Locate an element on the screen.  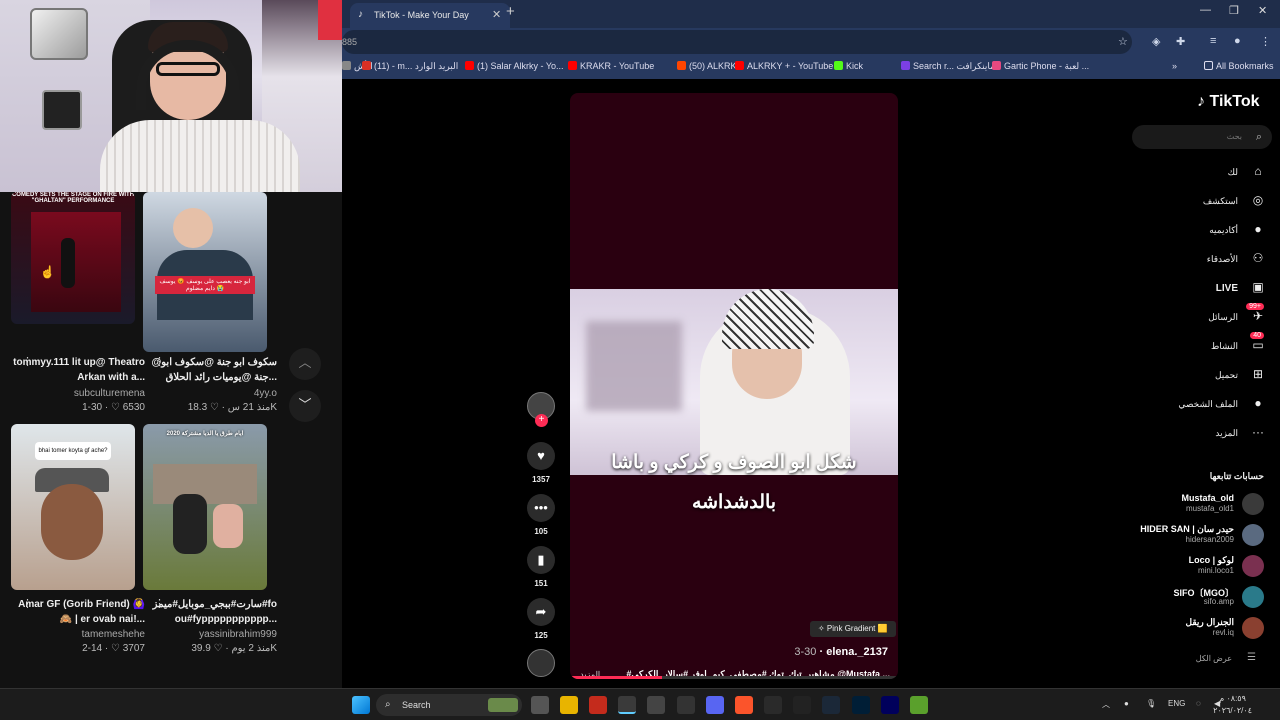
bookmark-label: KRAKR - YouTube is located at coordinates (617, 66).